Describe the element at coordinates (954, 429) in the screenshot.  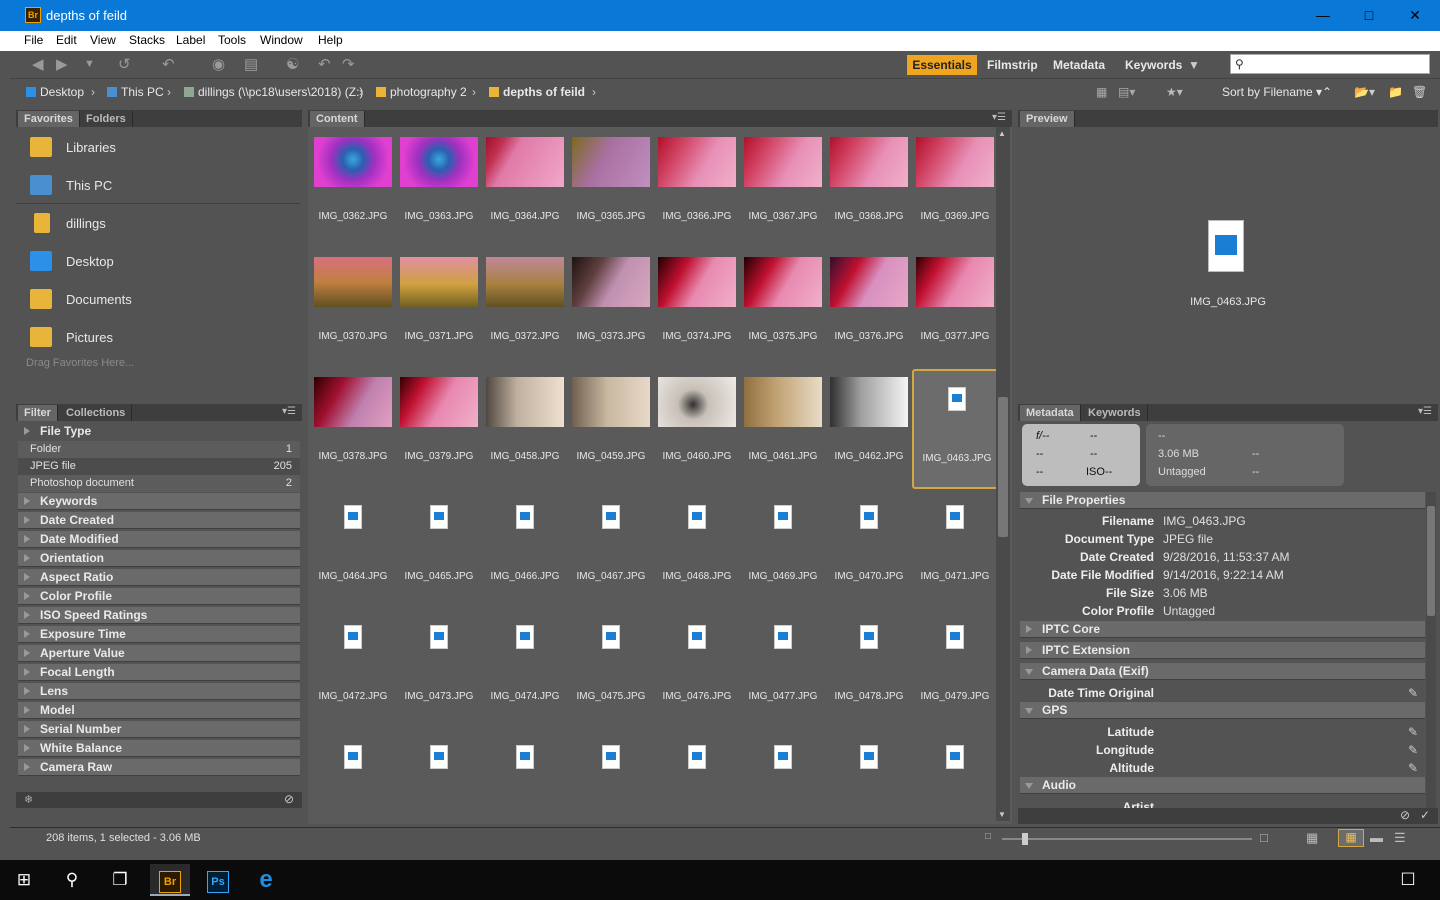
I see `thumbnail: IMG_0463.JPG` at that location.